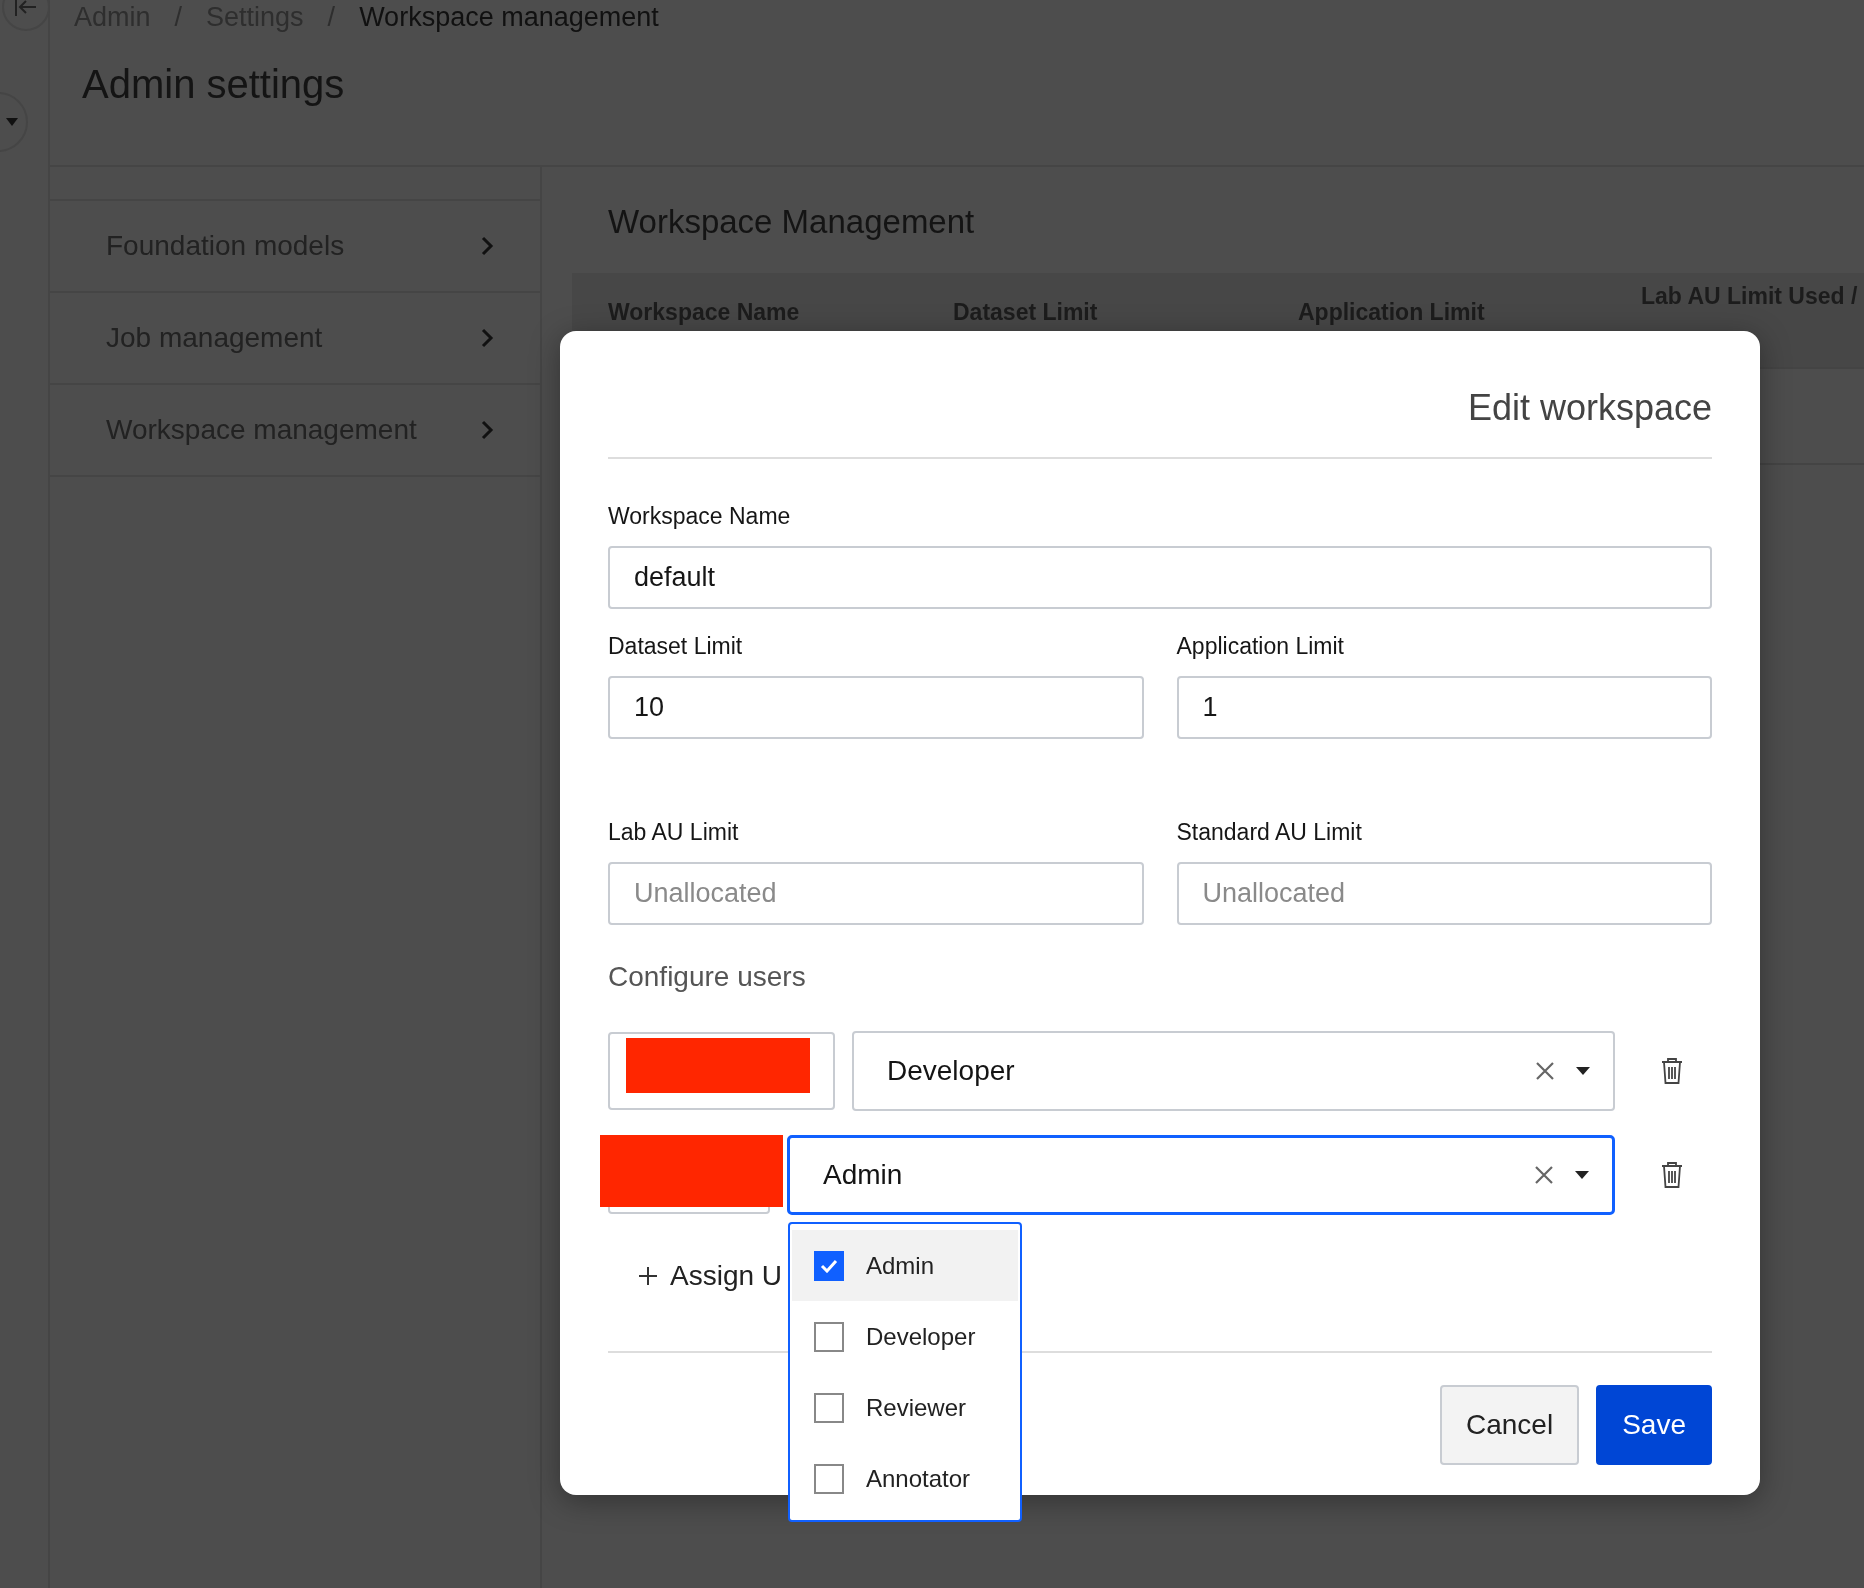  Describe the element at coordinates (1160, 395) in the screenshot. I see `dialog-title: Edit workspace` at that location.